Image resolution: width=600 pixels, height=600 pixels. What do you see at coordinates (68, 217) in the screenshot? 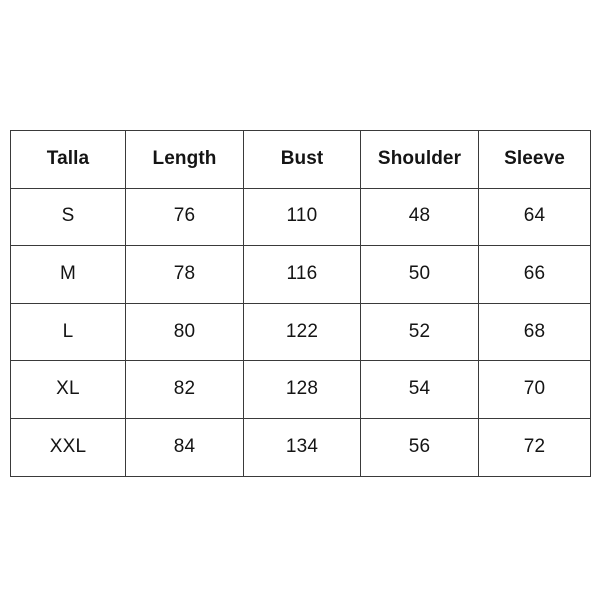
I see `cell-size: S` at bounding box center [68, 217].